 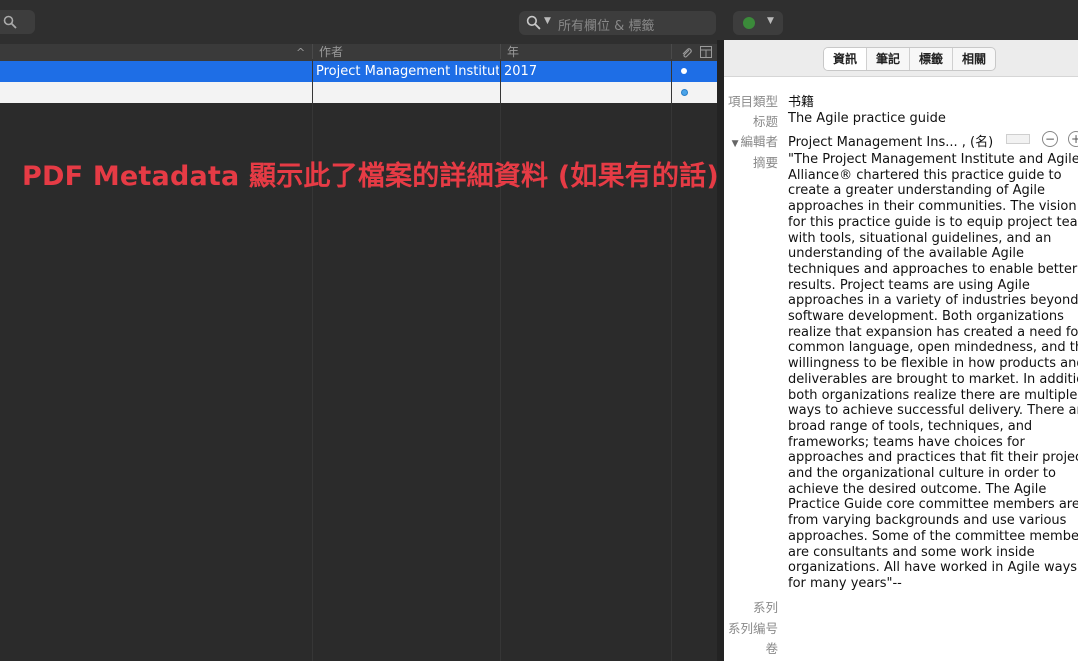 I want to click on attachment-column-icon, so click(x=686, y=52).